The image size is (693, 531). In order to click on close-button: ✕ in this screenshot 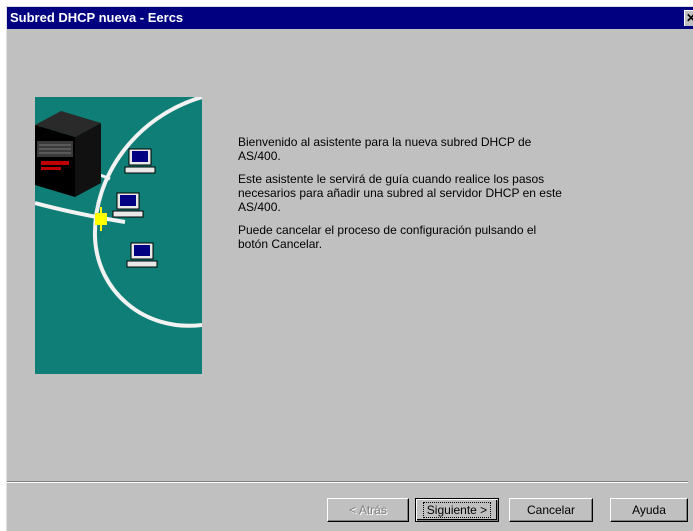, I will do `click(688, 18)`.